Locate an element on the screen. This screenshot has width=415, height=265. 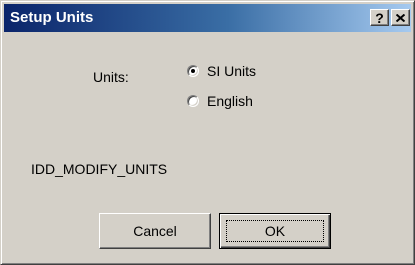
radio-english-indicator is located at coordinates (193, 101).